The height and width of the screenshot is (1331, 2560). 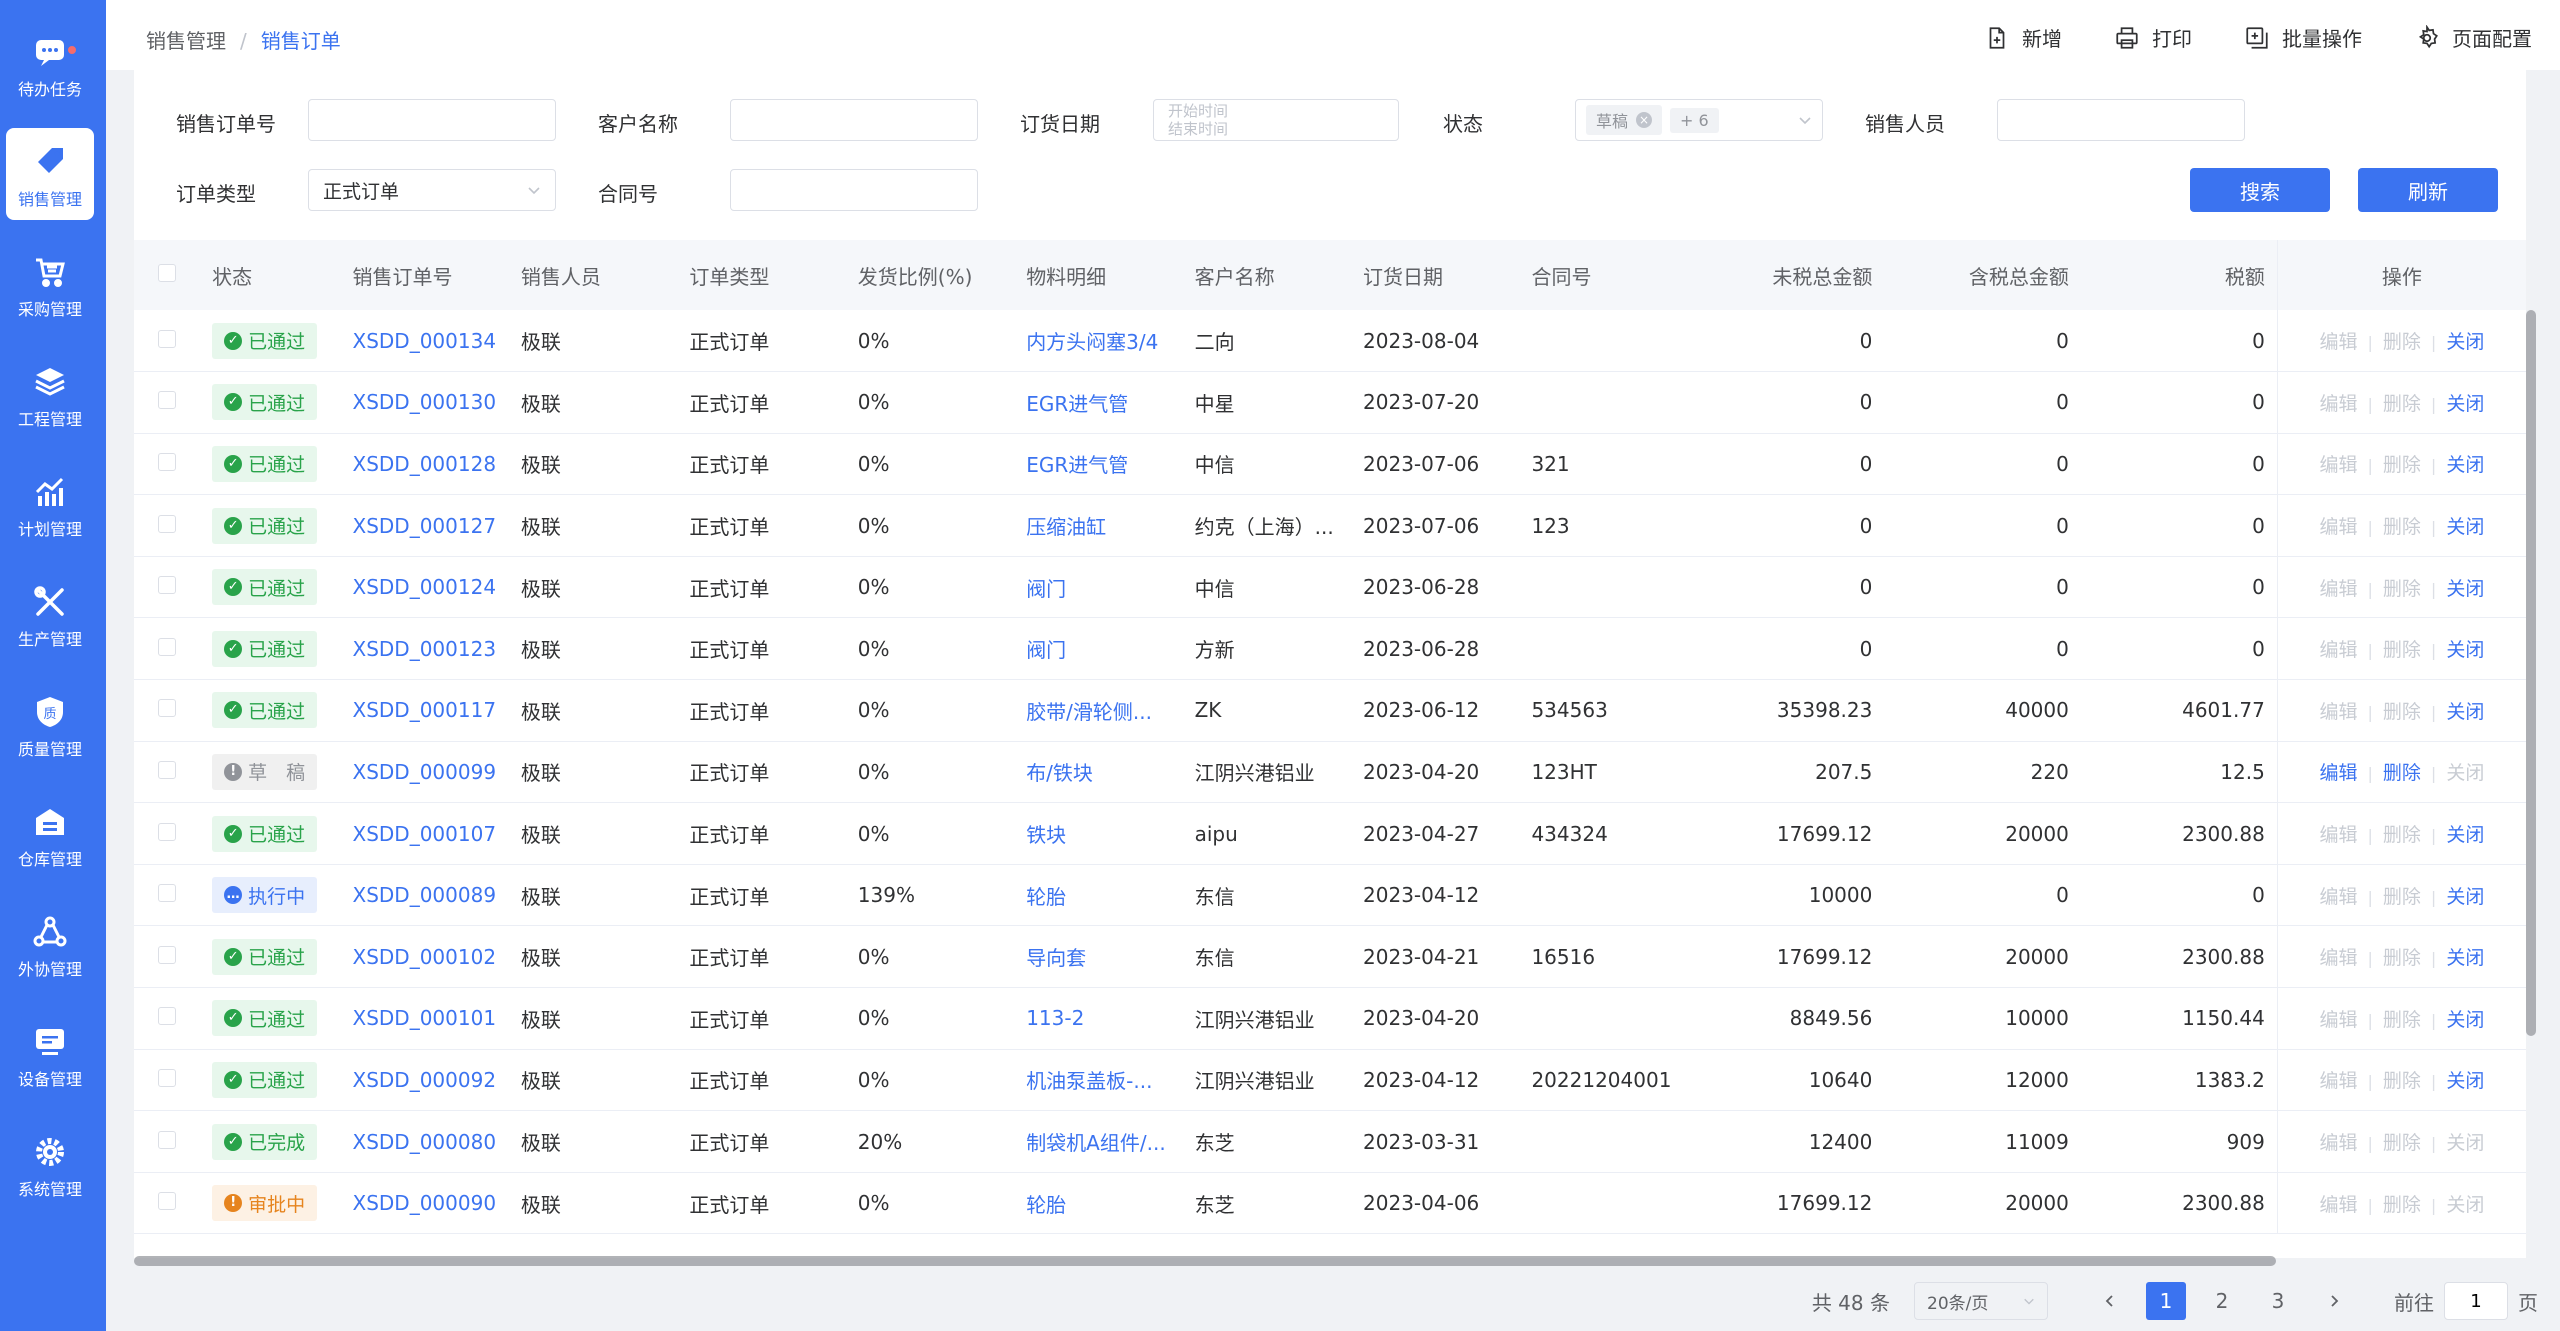 What do you see at coordinates (2023, 37) in the screenshot?
I see `add-button: 新增` at bounding box center [2023, 37].